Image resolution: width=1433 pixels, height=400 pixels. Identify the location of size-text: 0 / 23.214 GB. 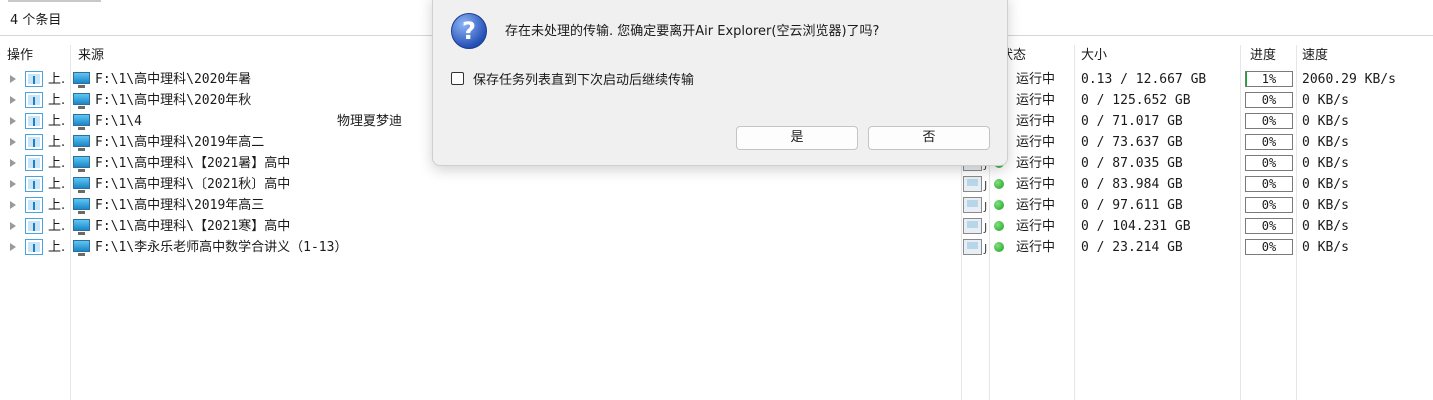
(1132, 247).